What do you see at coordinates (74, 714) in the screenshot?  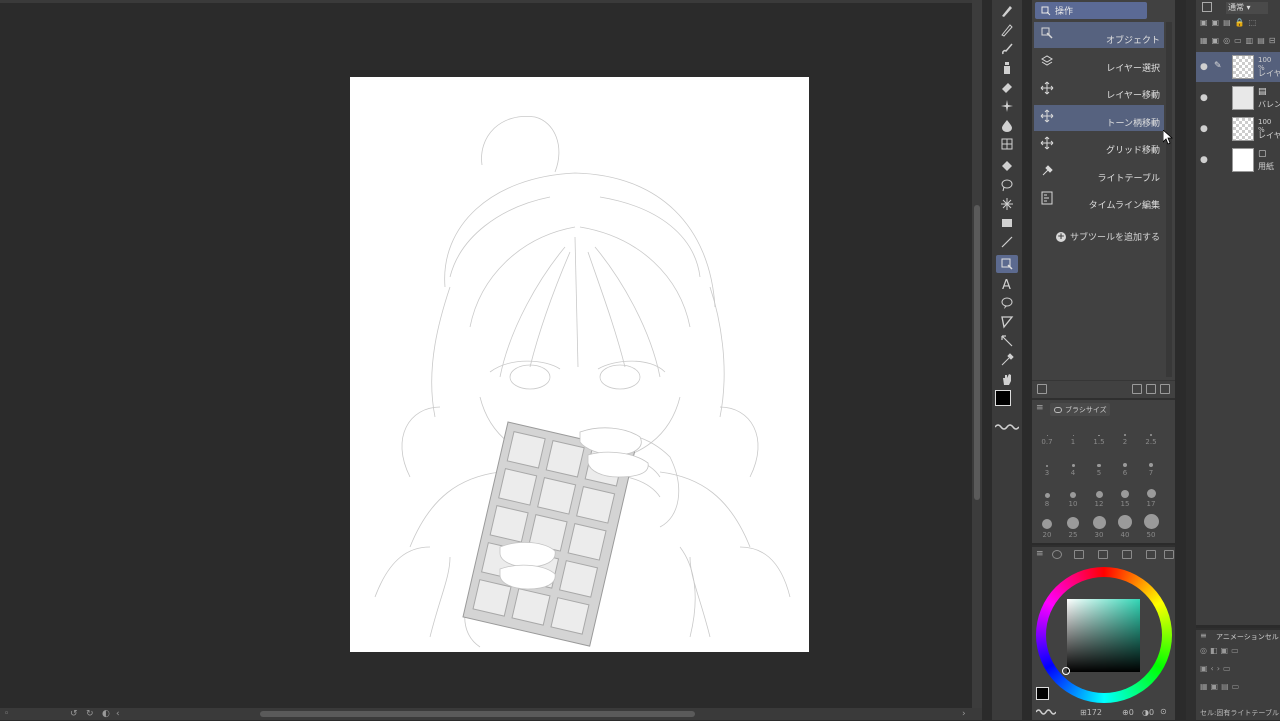 I see `rotate-left-icon: ↺` at bounding box center [74, 714].